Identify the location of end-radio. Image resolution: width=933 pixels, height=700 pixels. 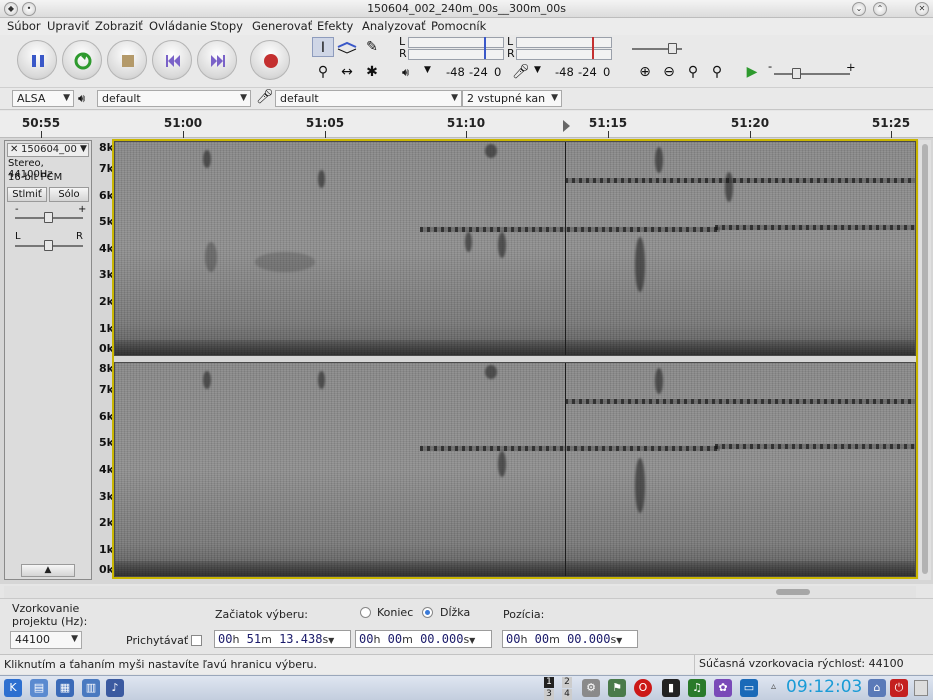
(365, 612).